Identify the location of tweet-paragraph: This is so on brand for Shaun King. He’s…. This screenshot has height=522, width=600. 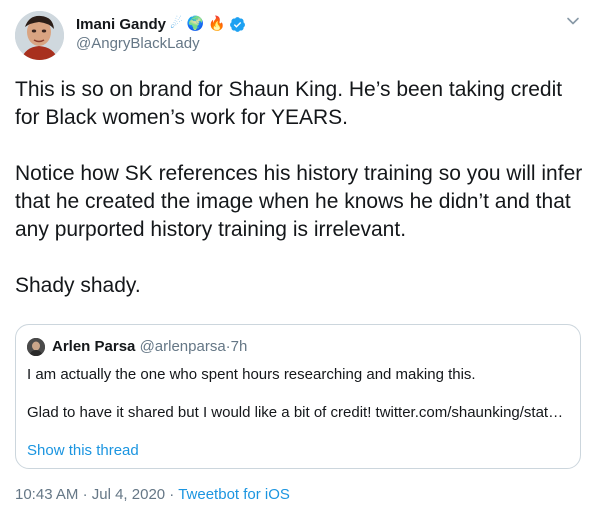
(289, 103).